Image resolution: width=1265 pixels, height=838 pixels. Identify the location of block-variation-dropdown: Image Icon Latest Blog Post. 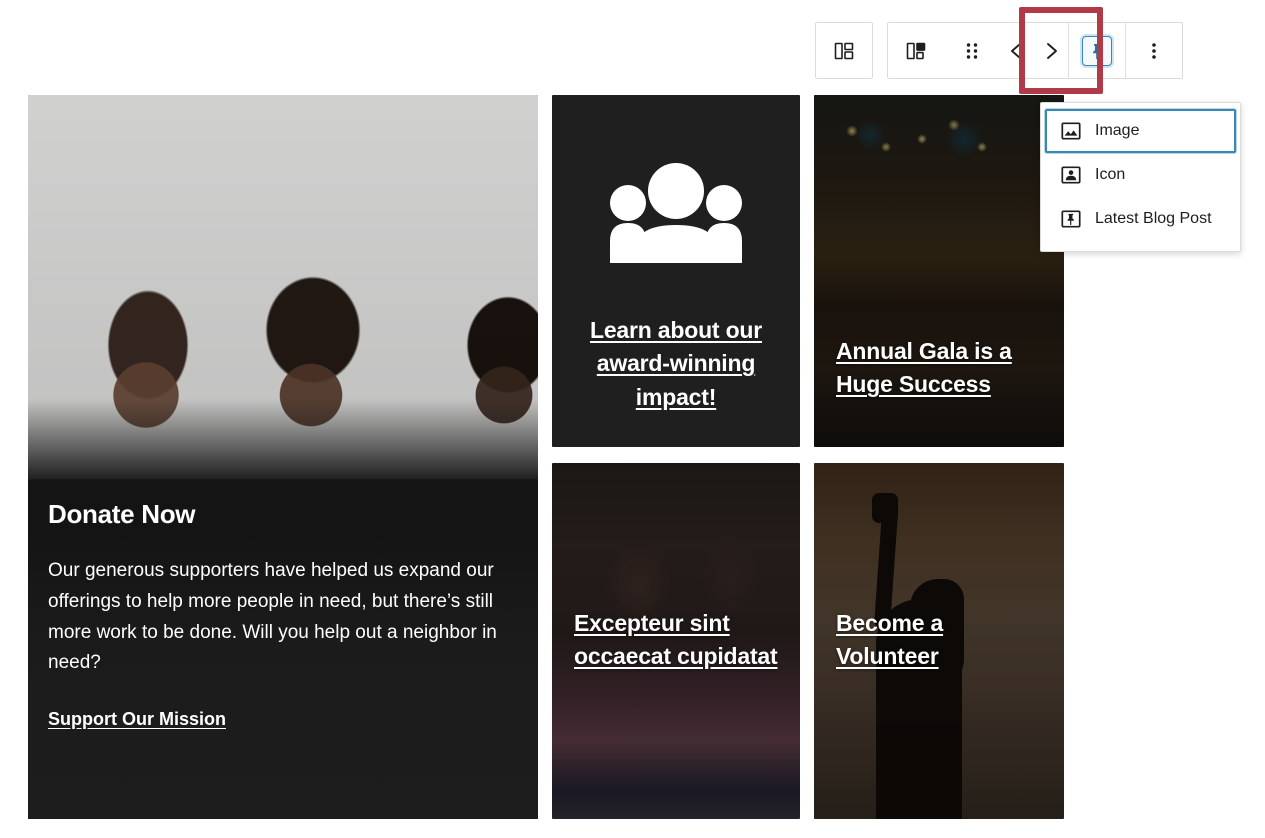
(1140, 177).